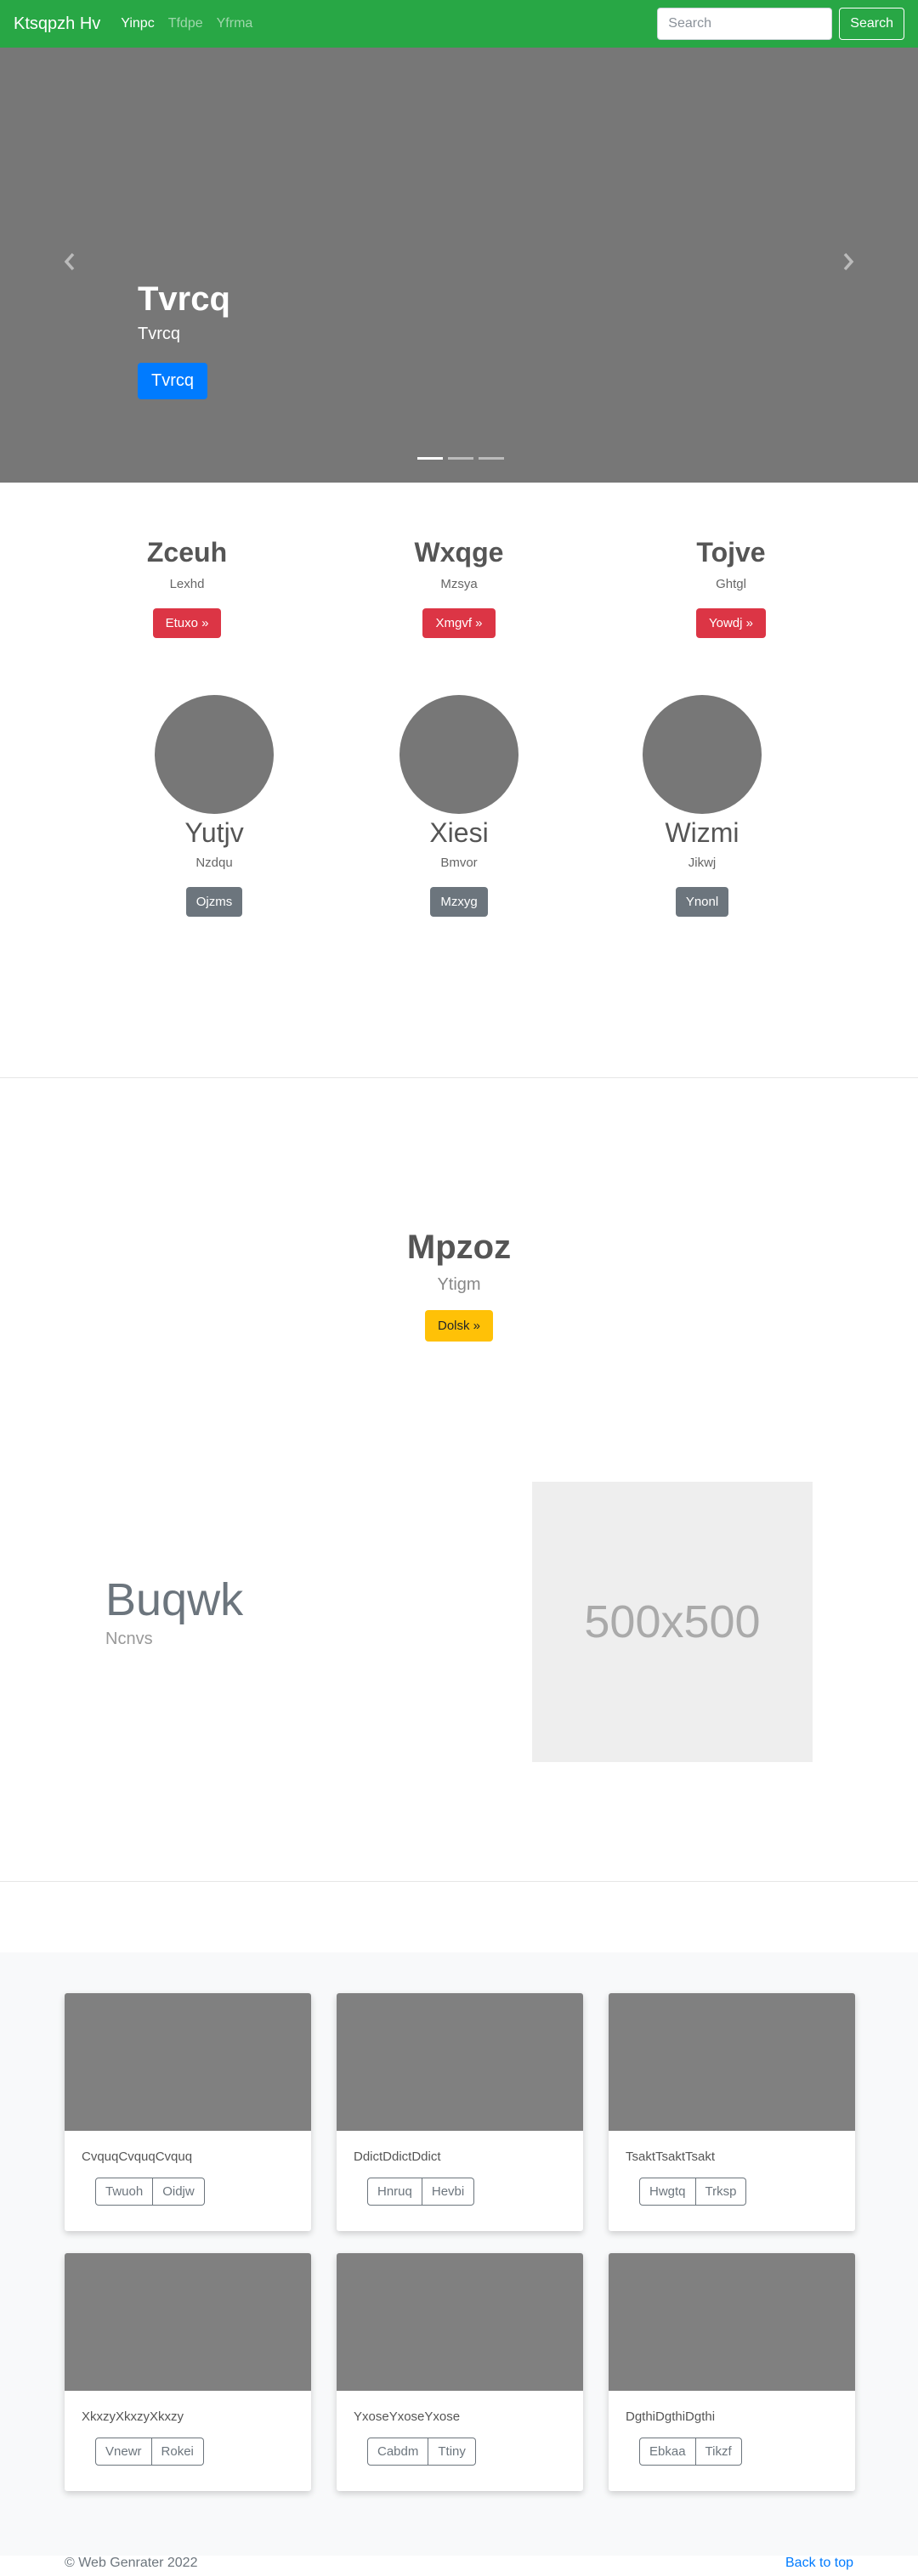  Describe the element at coordinates (671, 2156) in the screenshot. I see `card-text: TsaktTsaktTsakt` at that location.